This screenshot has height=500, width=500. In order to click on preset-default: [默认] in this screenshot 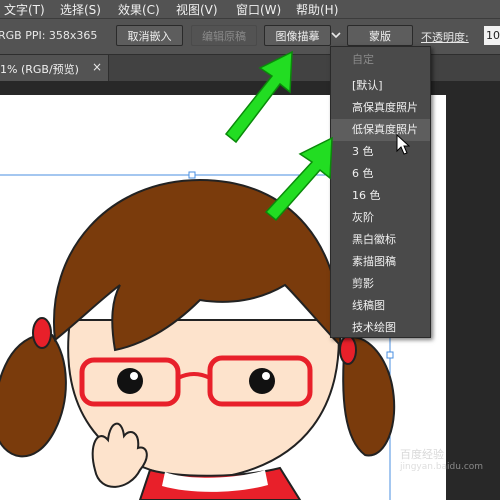, I will do `click(380, 86)`.